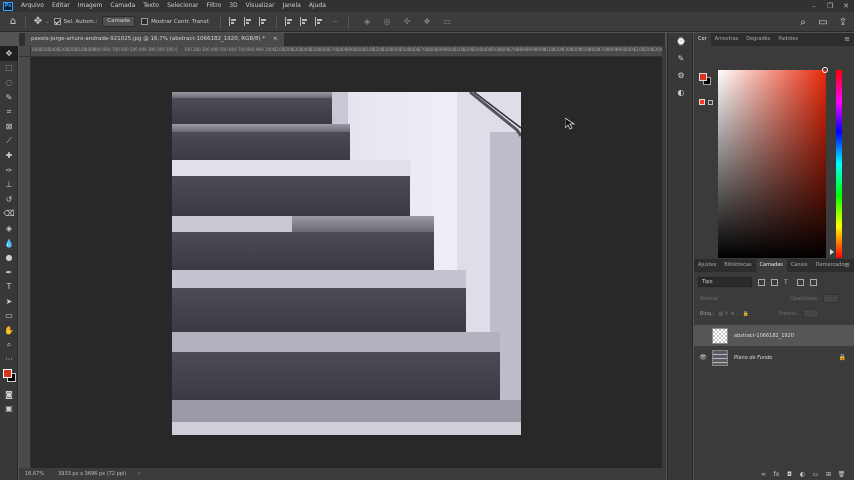 The height and width of the screenshot is (480, 854). What do you see at coordinates (292, 6) in the screenshot?
I see `menu-item-janela: Janela` at bounding box center [292, 6].